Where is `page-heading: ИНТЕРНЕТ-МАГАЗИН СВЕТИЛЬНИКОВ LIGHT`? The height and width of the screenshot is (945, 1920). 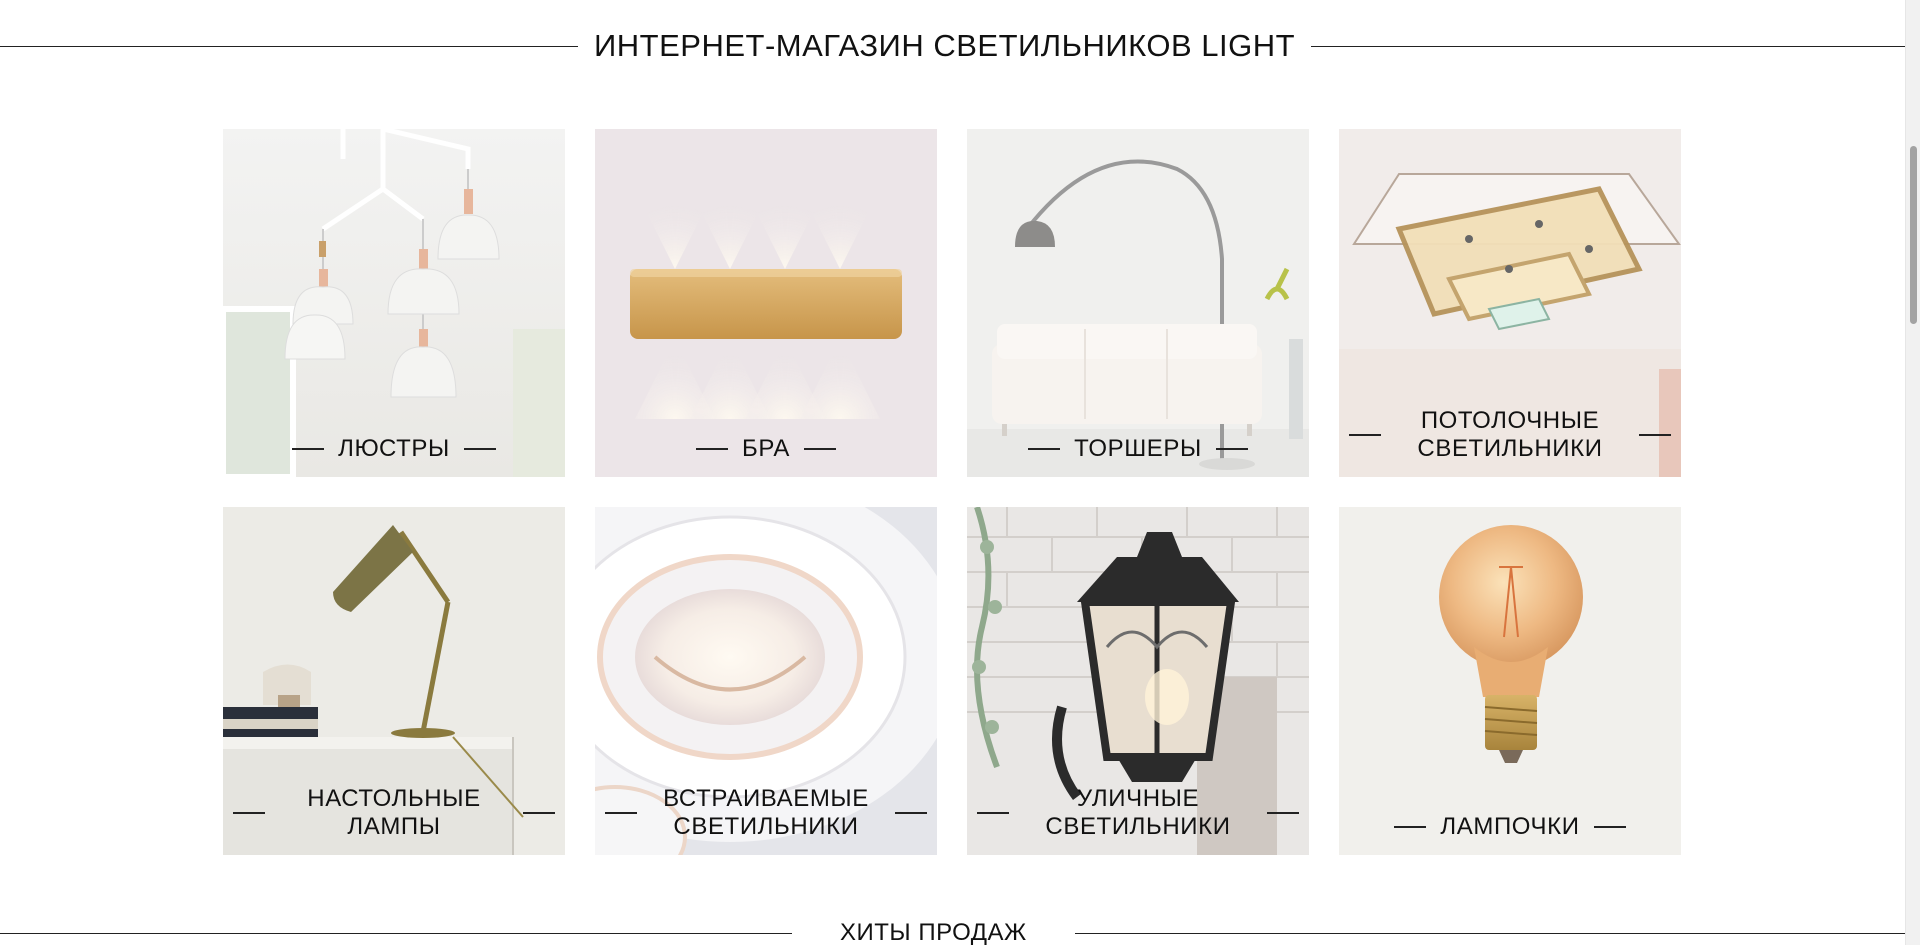
page-heading: ИНТЕРНЕТ-МАГАЗИН СВЕТИЛЬНИКОВ LIGHT is located at coordinates (952, 46).